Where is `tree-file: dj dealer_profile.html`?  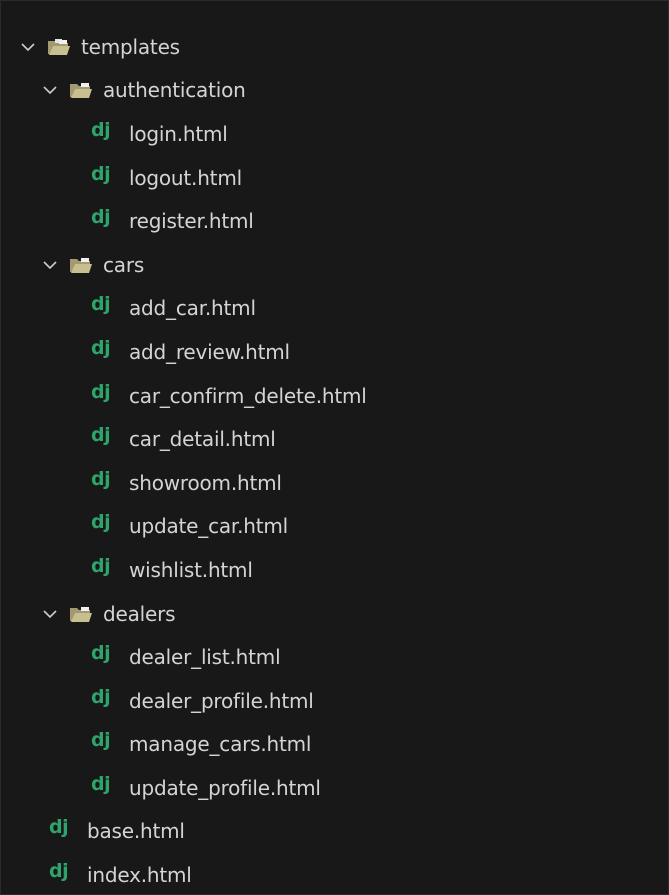
tree-file: dj dealer_profile.html is located at coordinates (334, 701).